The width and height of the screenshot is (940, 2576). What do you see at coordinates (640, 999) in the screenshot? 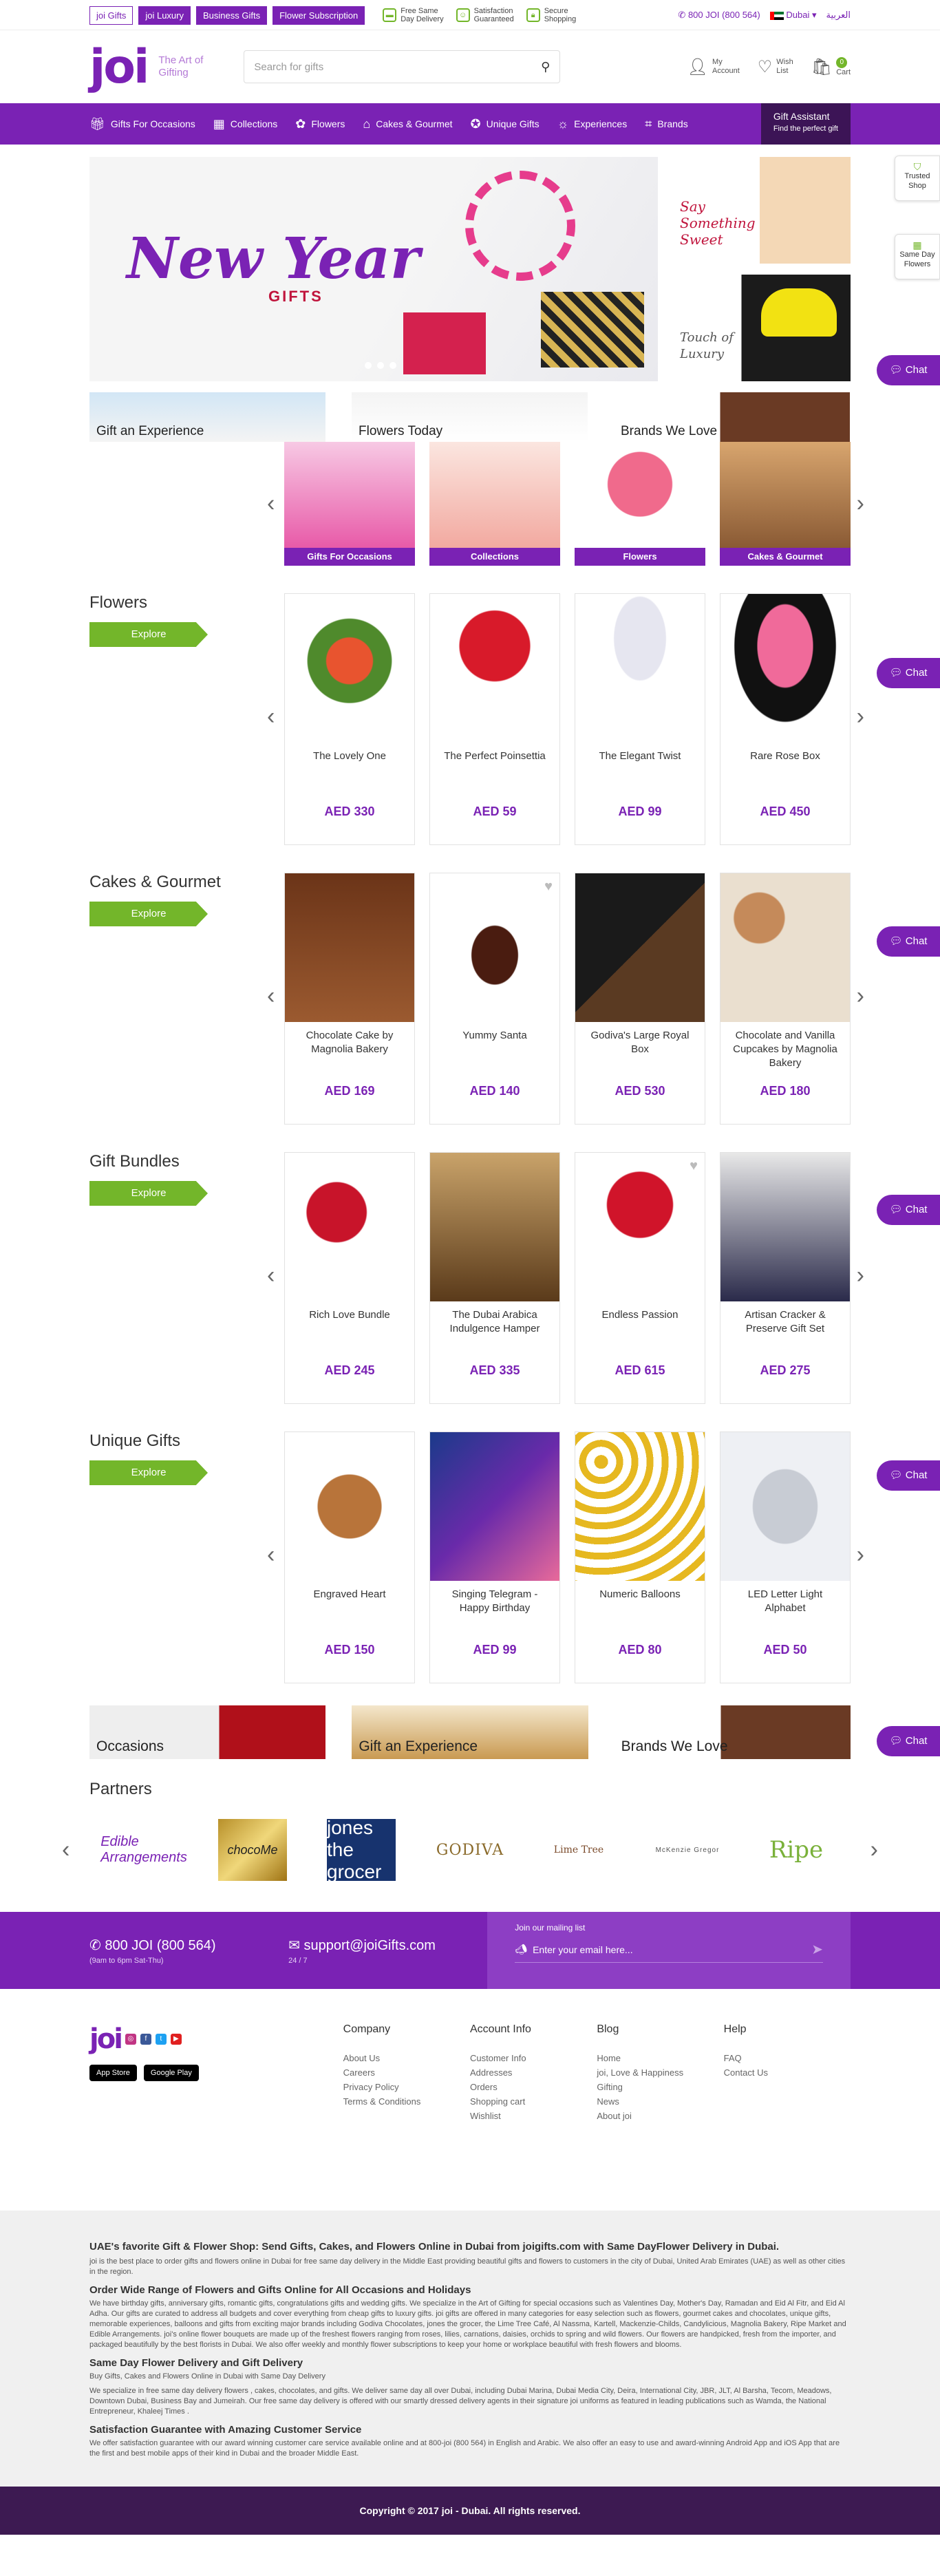
I see `product-card: Godiva's Large Royal Box AED 530` at bounding box center [640, 999].